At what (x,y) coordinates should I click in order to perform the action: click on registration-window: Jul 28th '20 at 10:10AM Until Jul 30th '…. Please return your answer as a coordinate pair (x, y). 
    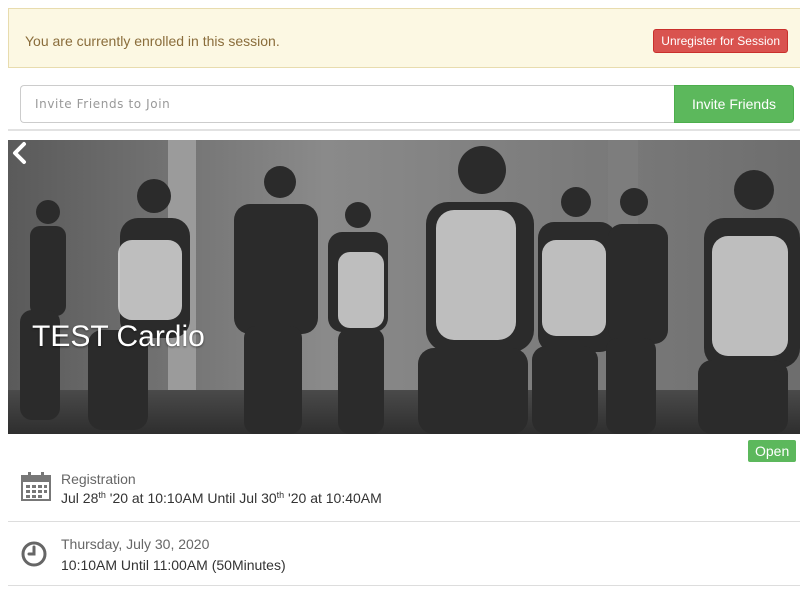
    Looking at the image, I should click on (221, 498).